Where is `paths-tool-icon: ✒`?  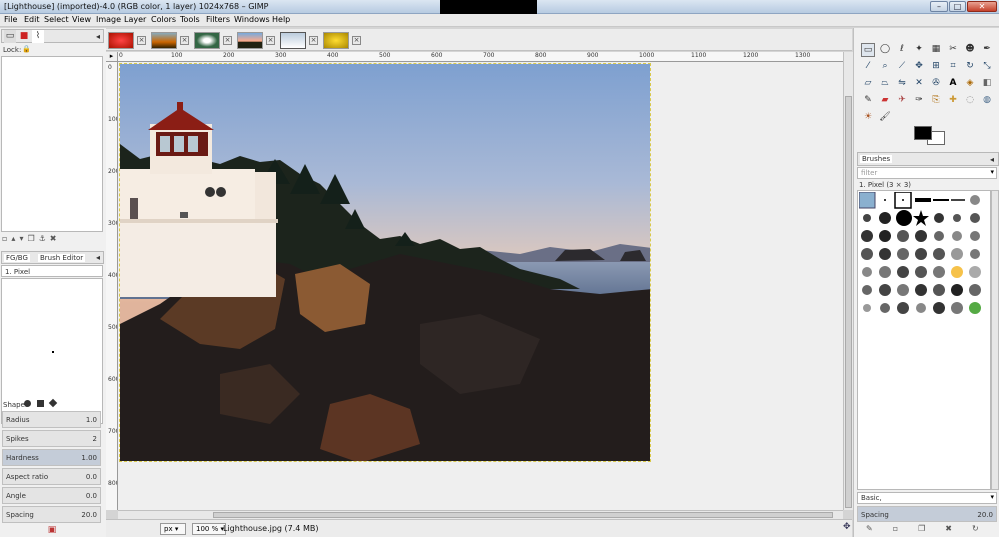
paths-tool-icon: ✒ is located at coordinates (987, 49).